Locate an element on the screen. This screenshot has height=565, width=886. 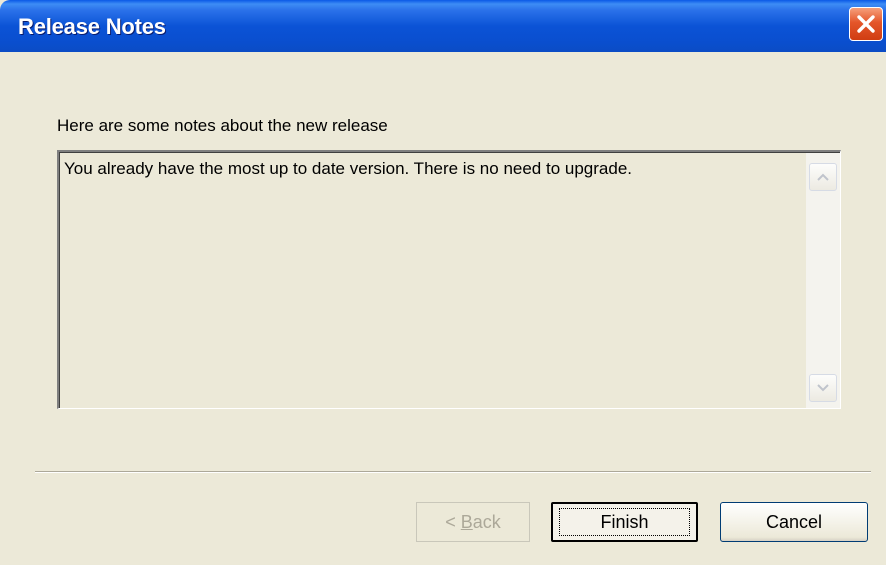
button-separator is located at coordinates (453, 472).